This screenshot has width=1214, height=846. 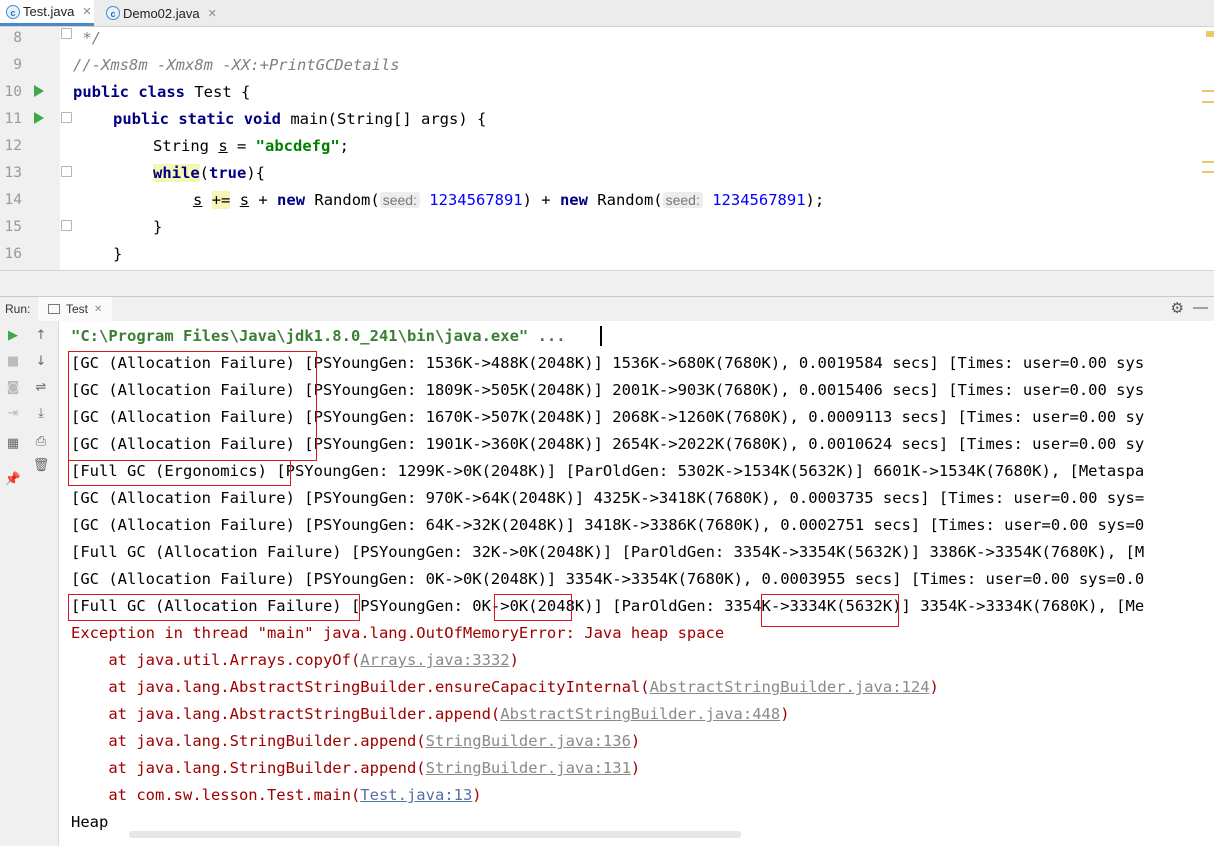 What do you see at coordinates (183, 498) in the screenshot?
I see `gc-log-head: [GC (Allocation Failure)` at bounding box center [183, 498].